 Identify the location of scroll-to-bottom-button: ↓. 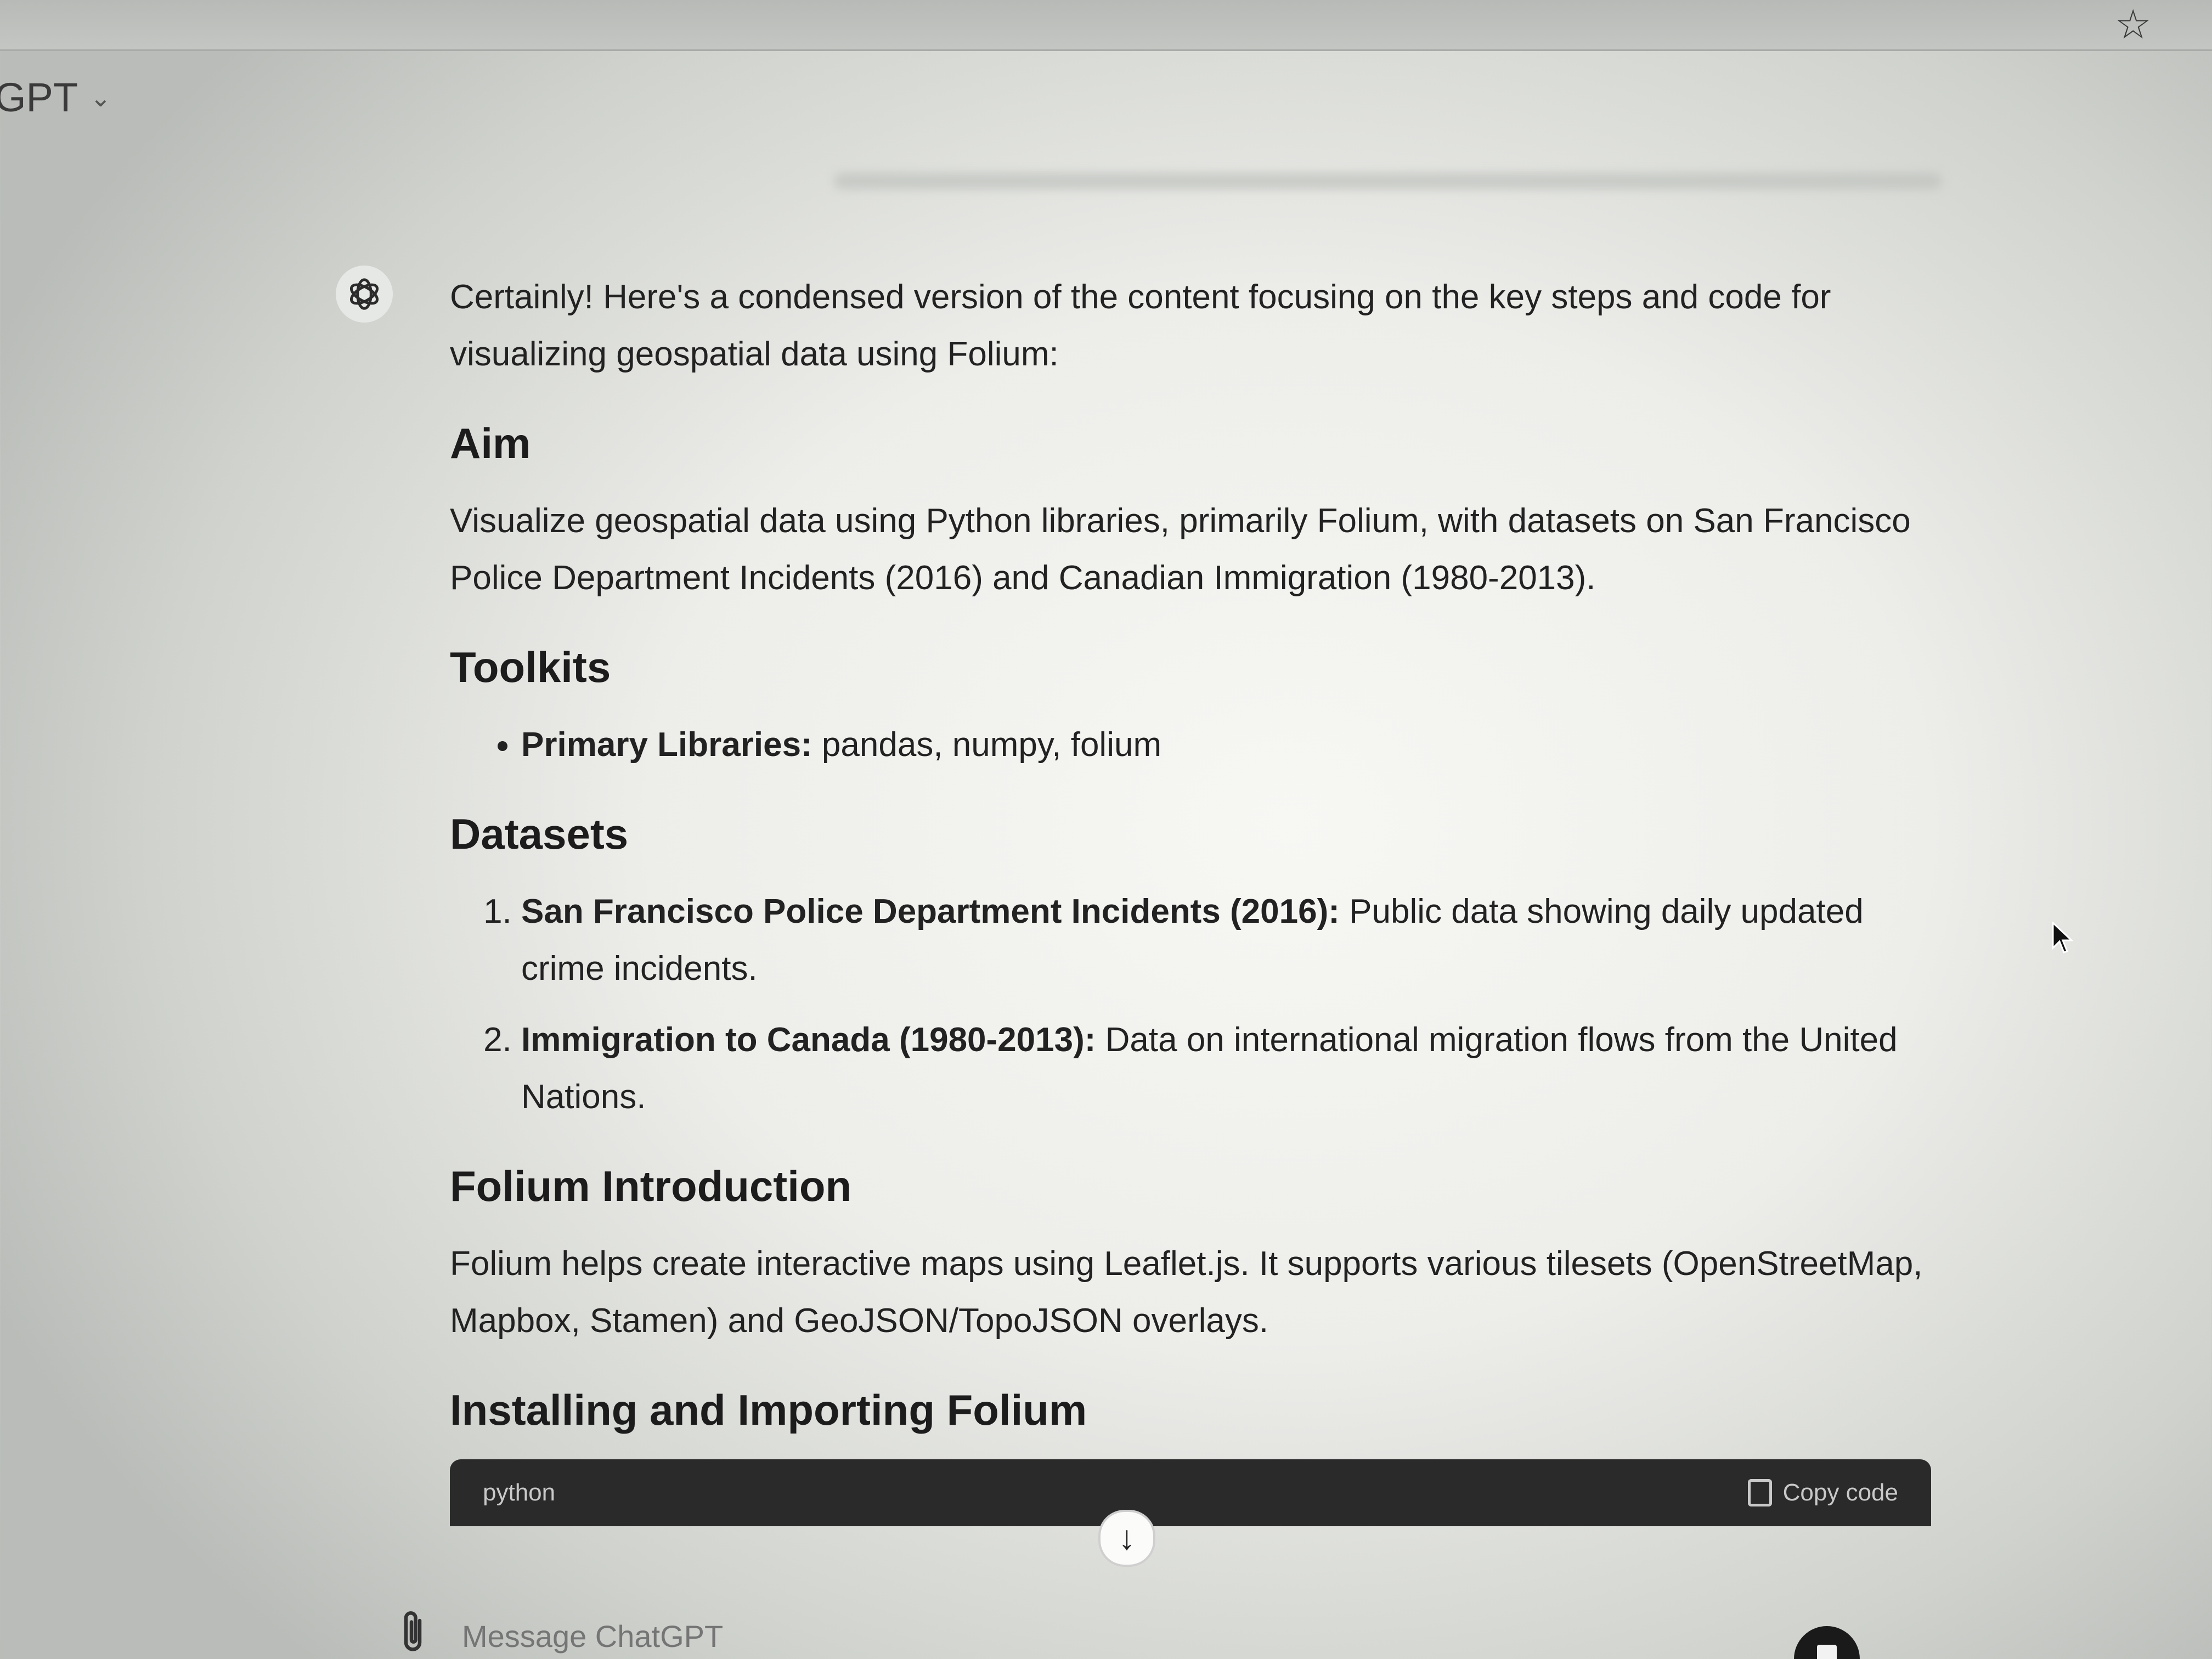
(1126, 1538).